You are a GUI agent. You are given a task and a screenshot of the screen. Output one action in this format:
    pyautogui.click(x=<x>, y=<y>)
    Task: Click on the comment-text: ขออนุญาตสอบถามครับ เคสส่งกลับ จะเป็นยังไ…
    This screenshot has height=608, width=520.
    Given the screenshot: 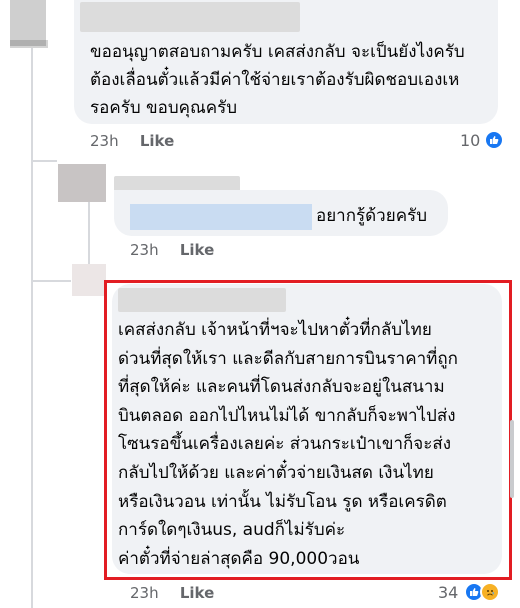 What is the action you would take?
    pyautogui.click(x=277, y=80)
    